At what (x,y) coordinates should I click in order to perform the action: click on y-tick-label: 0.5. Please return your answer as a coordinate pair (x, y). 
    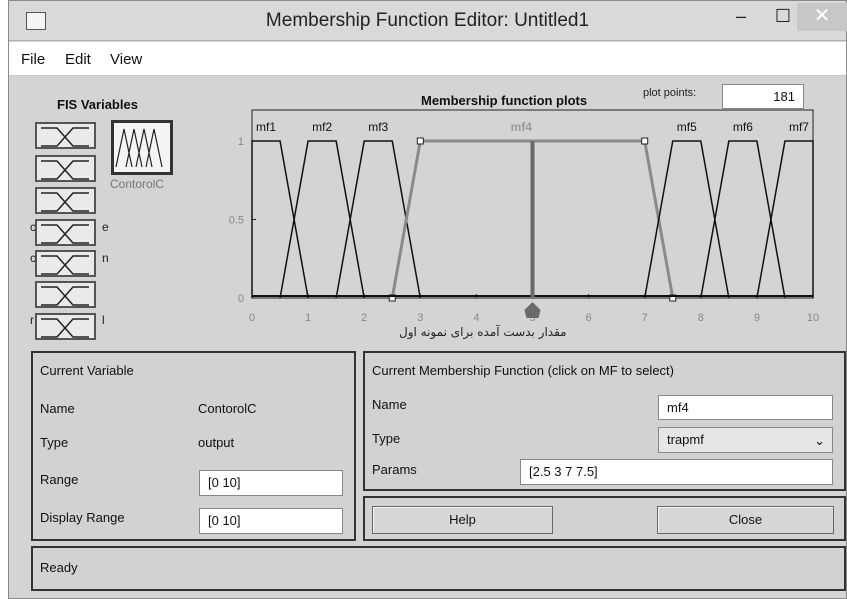
    Looking at the image, I should click on (236, 221).